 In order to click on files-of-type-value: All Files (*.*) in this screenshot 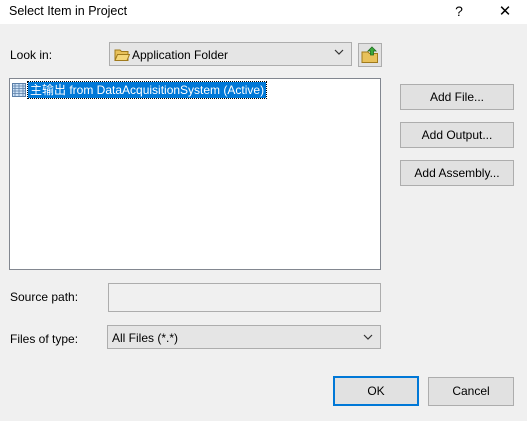, I will do `click(145, 338)`.